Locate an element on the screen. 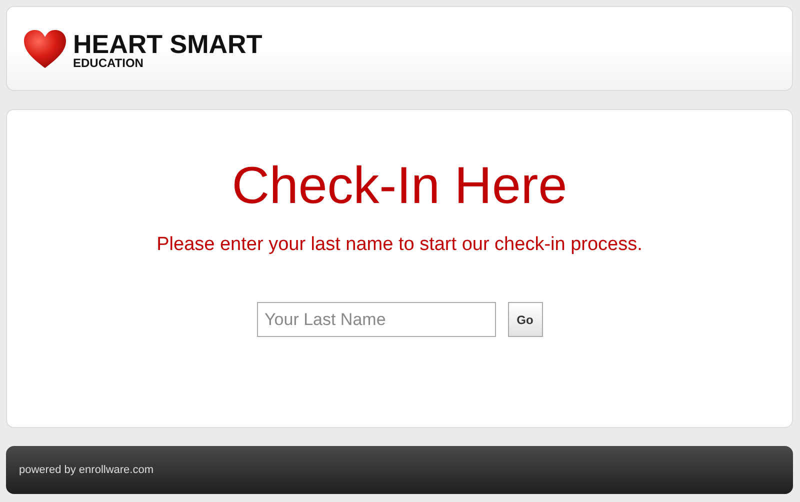  brand-name: HEART SMART is located at coordinates (167, 44).